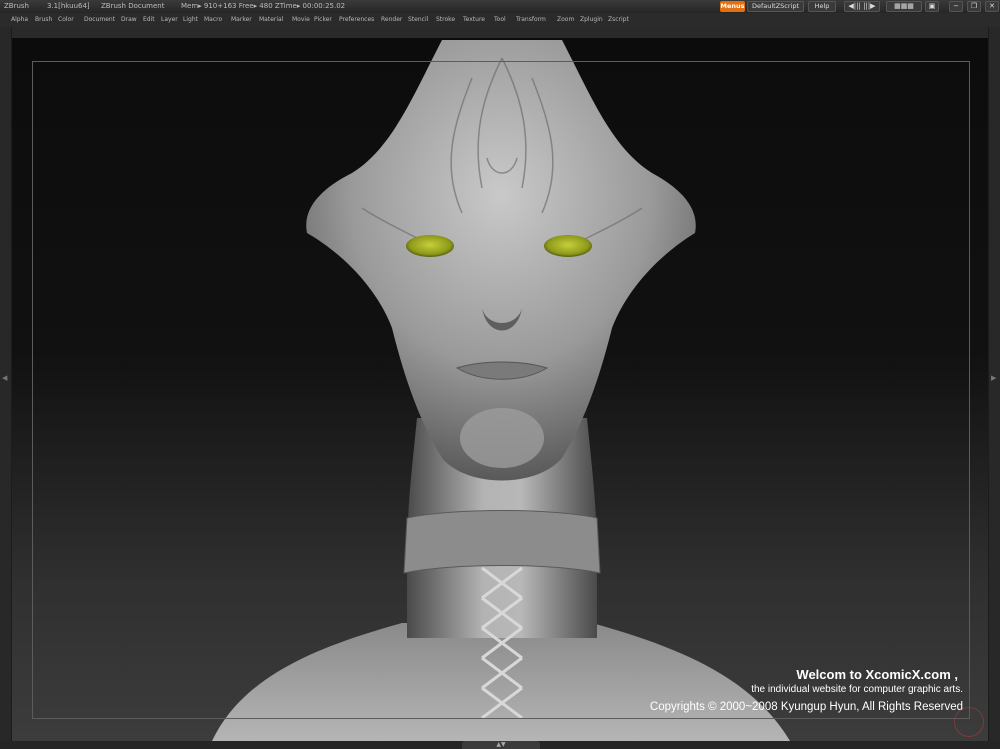 Image resolution: width=1000 pixels, height=749 pixels. I want to click on document-title: ZBrush Document, so click(133, 6).